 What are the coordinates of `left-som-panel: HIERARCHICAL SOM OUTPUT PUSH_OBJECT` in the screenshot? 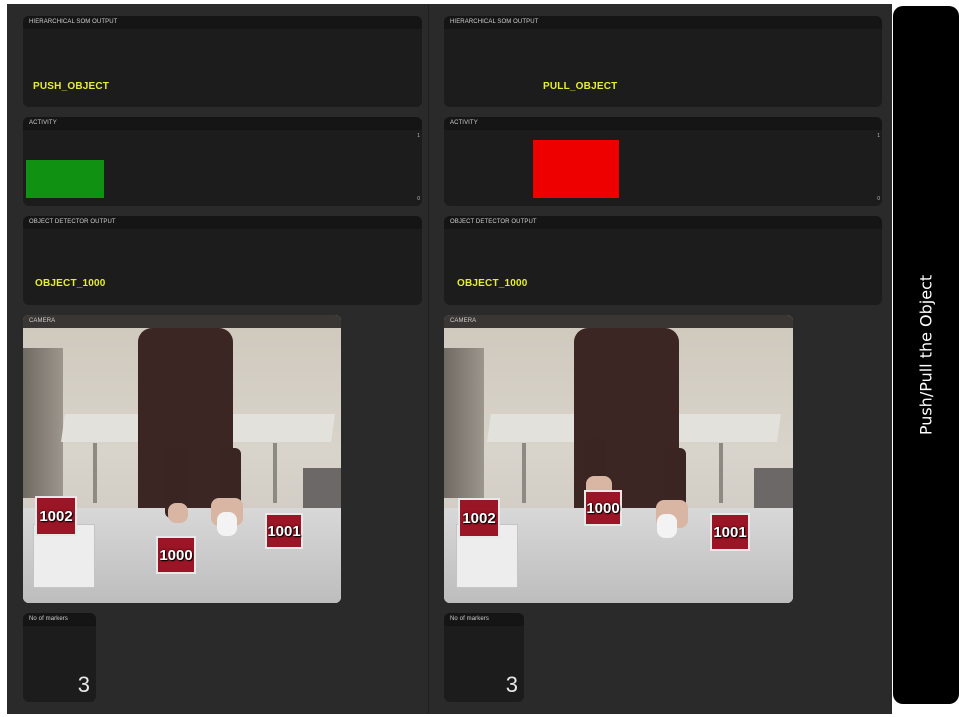 It's located at (222, 61).